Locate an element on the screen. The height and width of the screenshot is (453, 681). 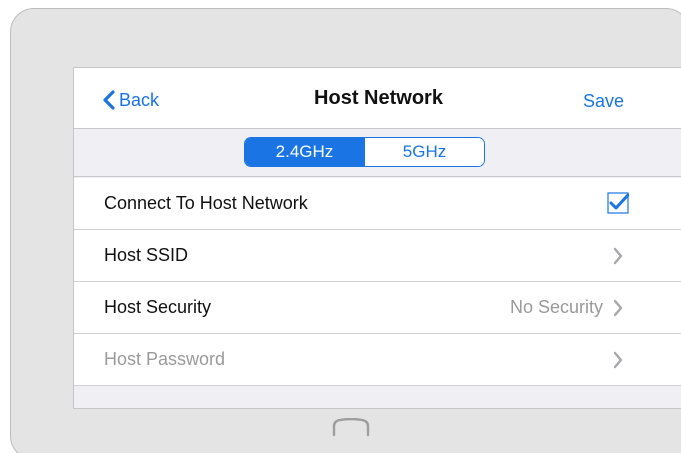
save-button: Save is located at coordinates (603, 101).